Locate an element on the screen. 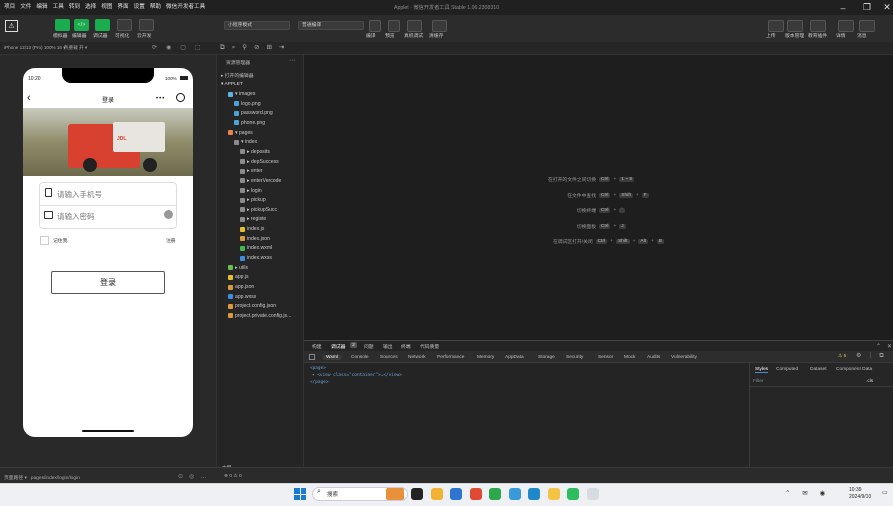 The height and width of the screenshot is (506, 893). devtools-tab: Wxml is located at coordinates (332, 357).